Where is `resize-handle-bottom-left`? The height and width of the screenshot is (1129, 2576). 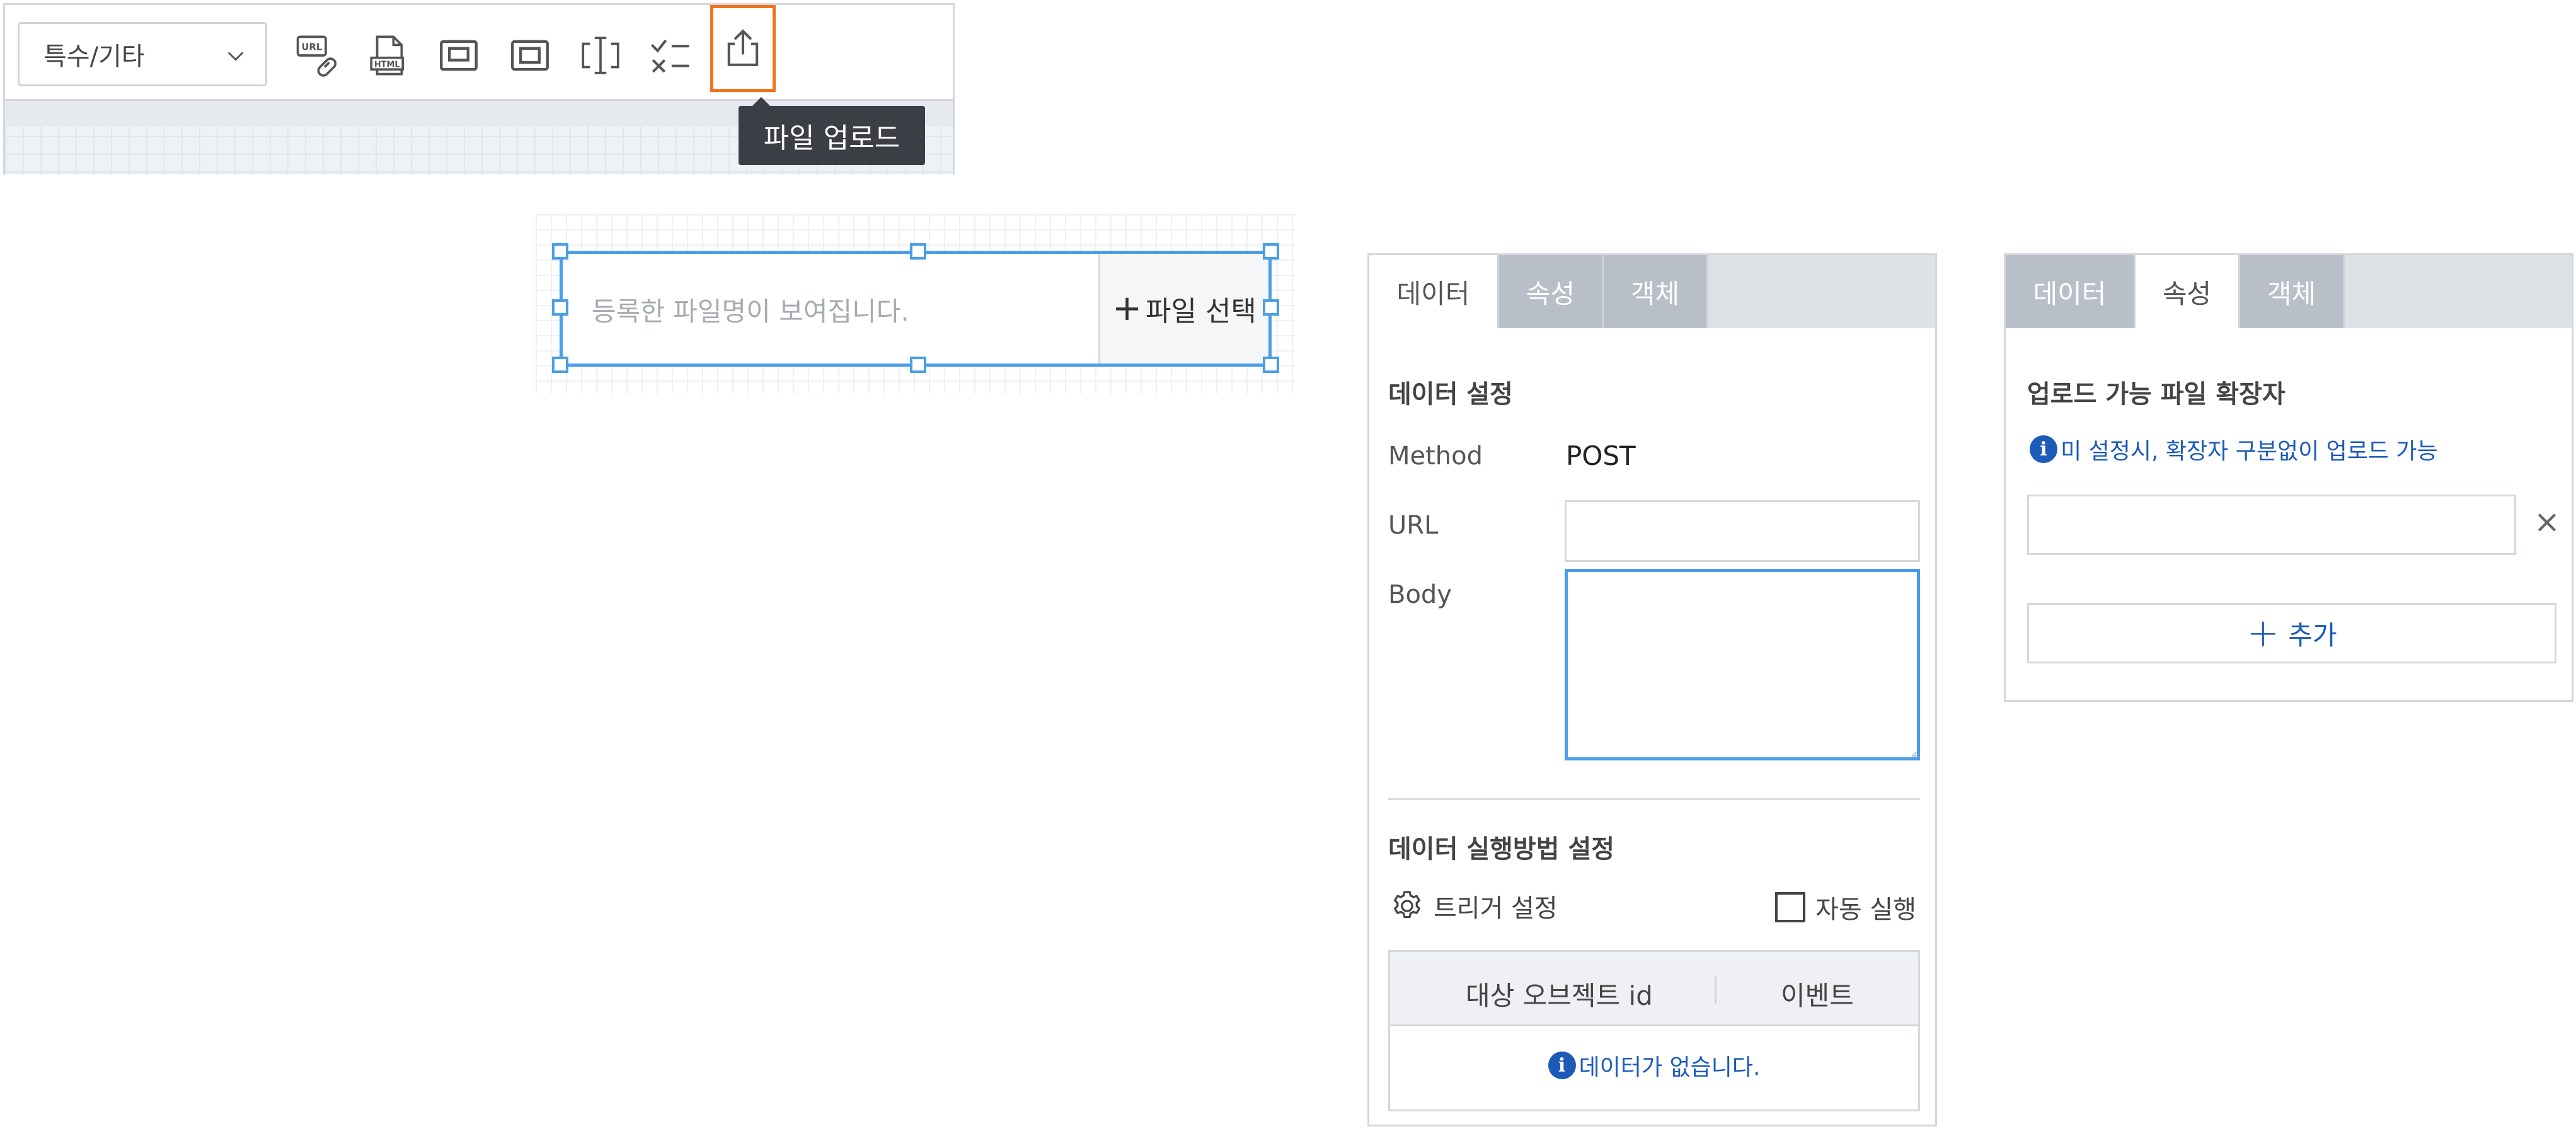
resize-handle-bottom-left is located at coordinates (560, 365).